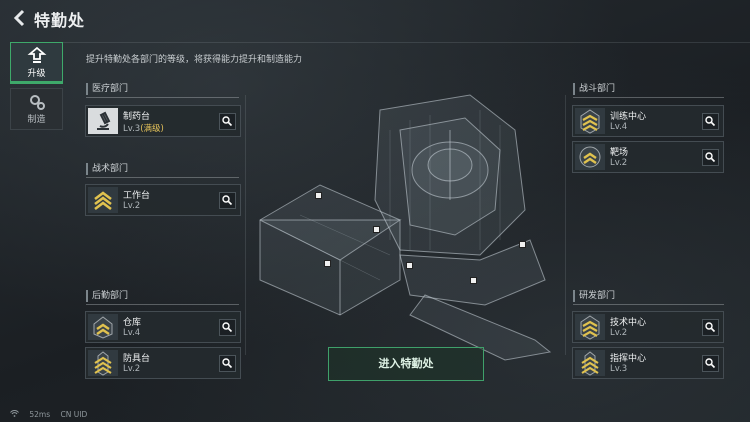 This screenshot has width=750, height=422. What do you see at coordinates (406, 364) in the screenshot?
I see `enter-special-ops-button: 进入特勤处` at bounding box center [406, 364].